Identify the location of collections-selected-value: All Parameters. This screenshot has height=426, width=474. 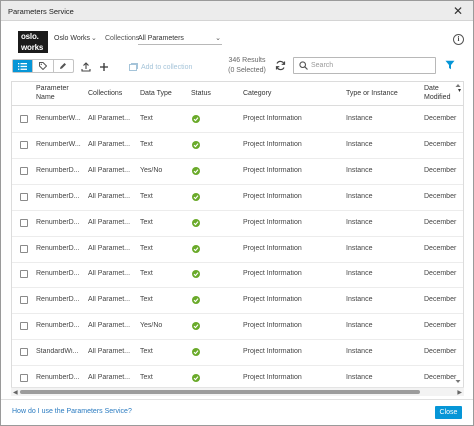
(161, 38).